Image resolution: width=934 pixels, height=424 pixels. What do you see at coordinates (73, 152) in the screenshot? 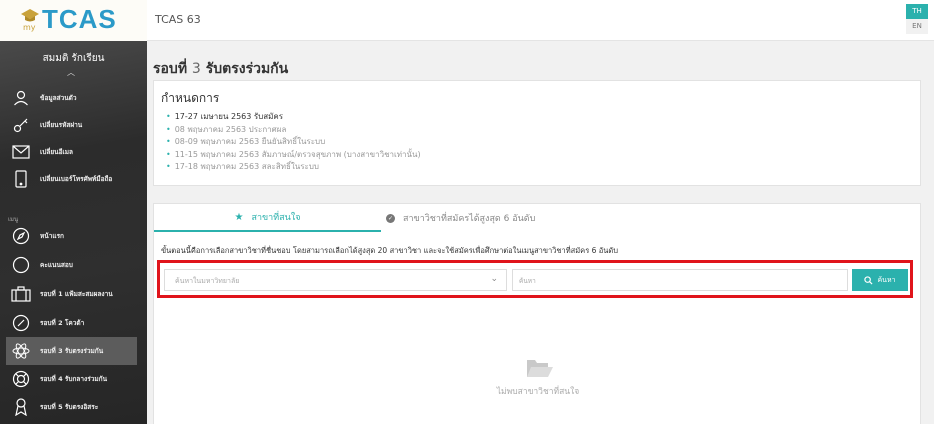
I see `sidebar-item-change-email: เปลี่ยนอีเมล` at bounding box center [73, 152].